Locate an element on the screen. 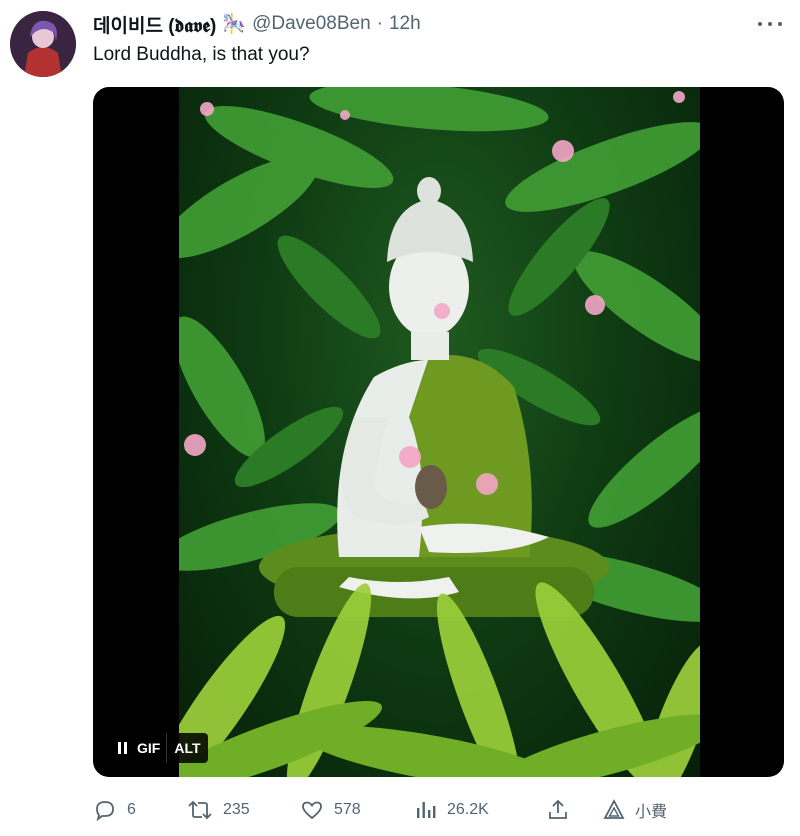 The width and height of the screenshot is (800, 836). gif-controls: GIF ALT is located at coordinates (158, 748).